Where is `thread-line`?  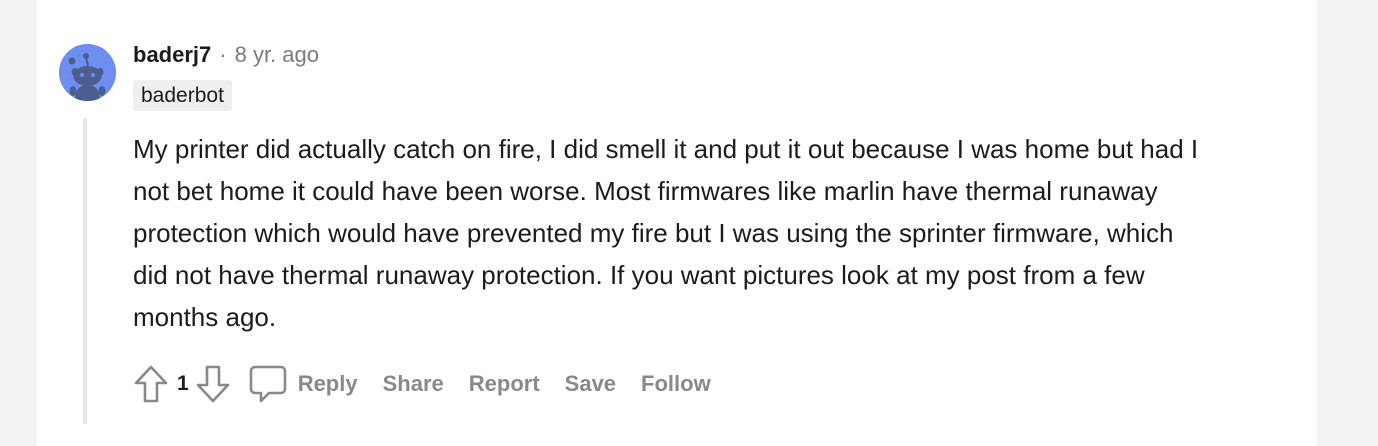
thread-line is located at coordinates (85, 271).